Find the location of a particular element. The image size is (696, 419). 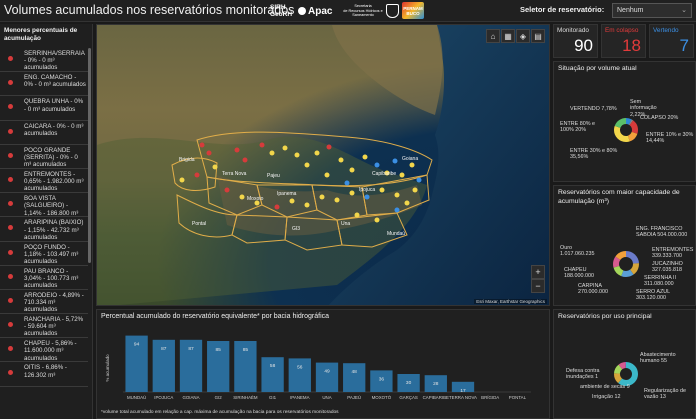

x-tick-label: MUNDAÚ is located at coordinates (136, 397).